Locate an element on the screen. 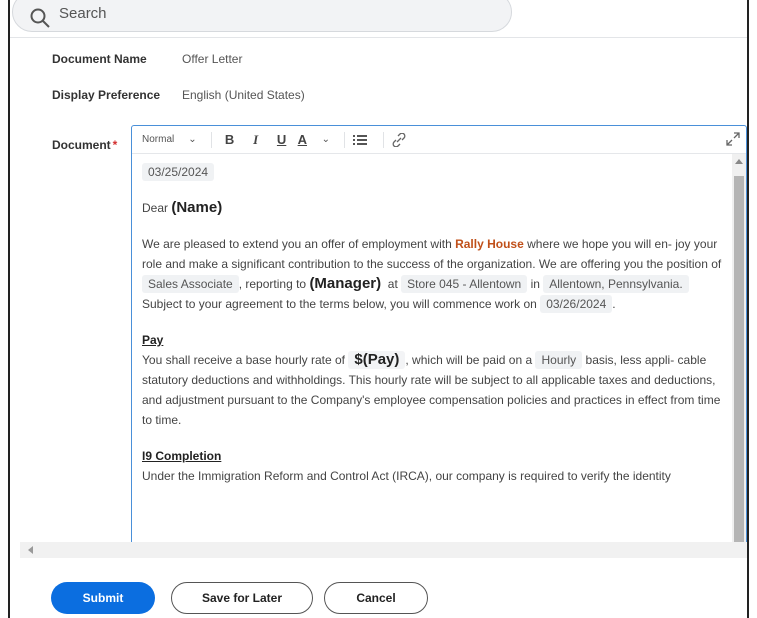 The width and height of the screenshot is (757, 618). search-icon is located at coordinates (40, 18).